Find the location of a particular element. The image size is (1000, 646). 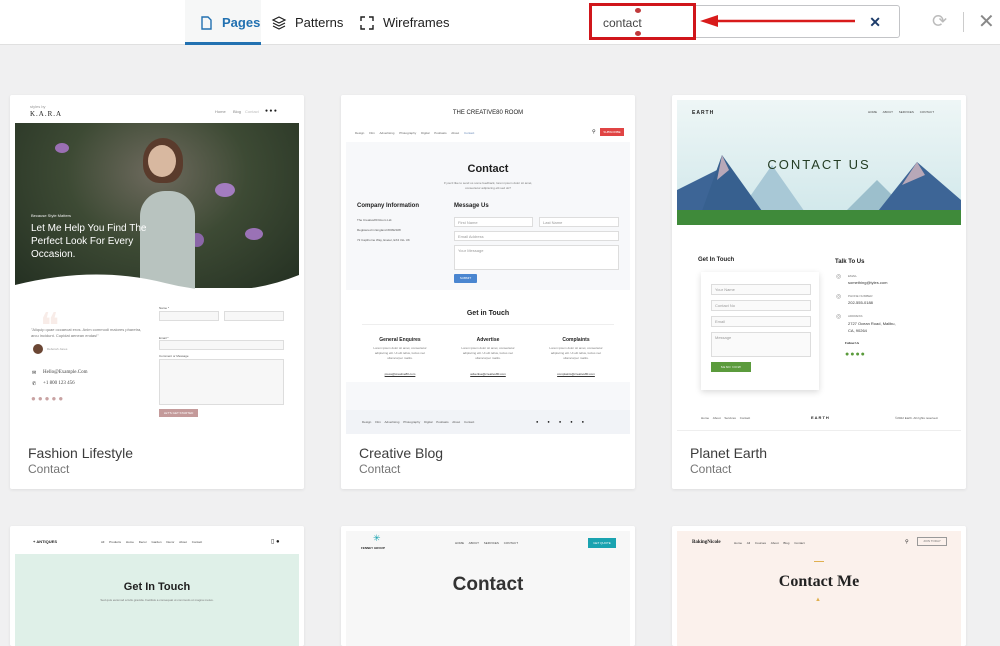

first-name-field is located at coordinates (189, 316).